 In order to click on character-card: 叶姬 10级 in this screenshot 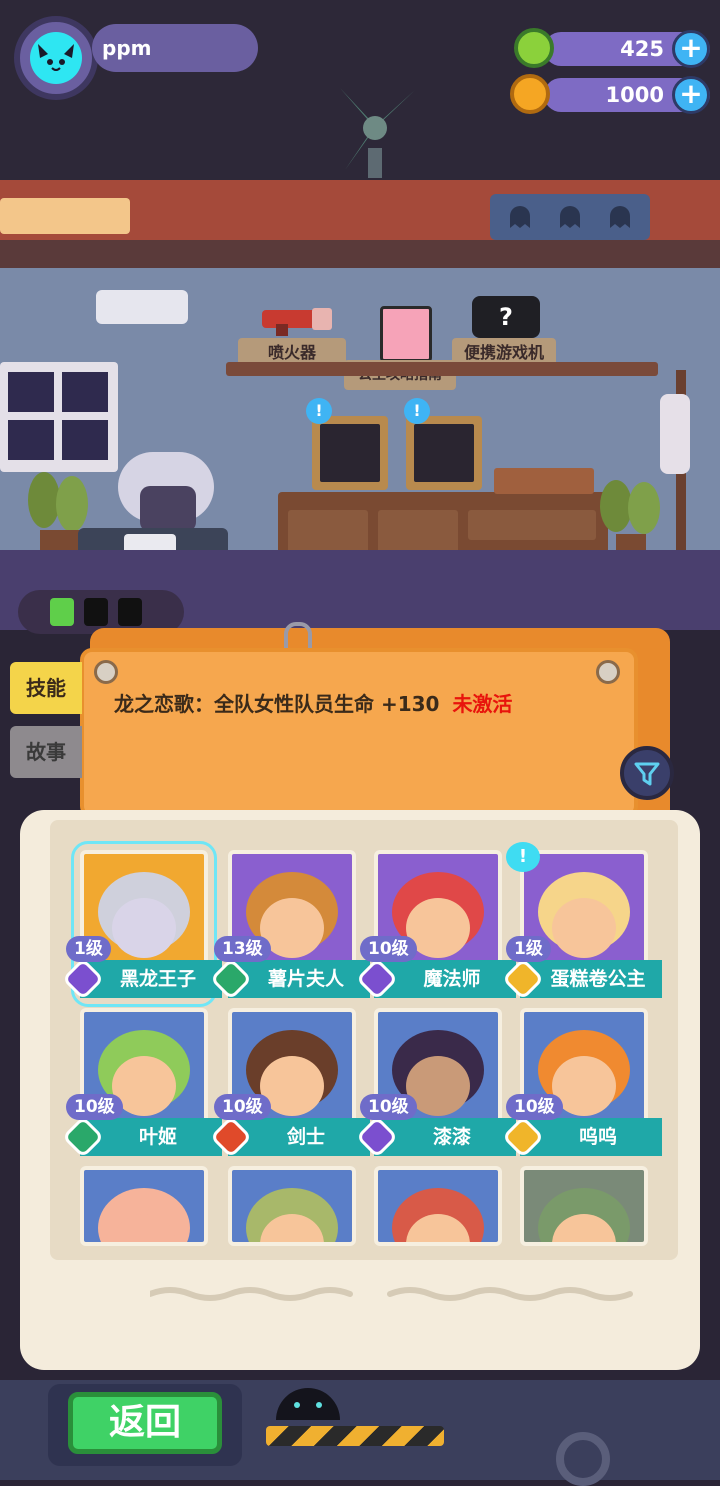, I will do `click(141, 1083)`.